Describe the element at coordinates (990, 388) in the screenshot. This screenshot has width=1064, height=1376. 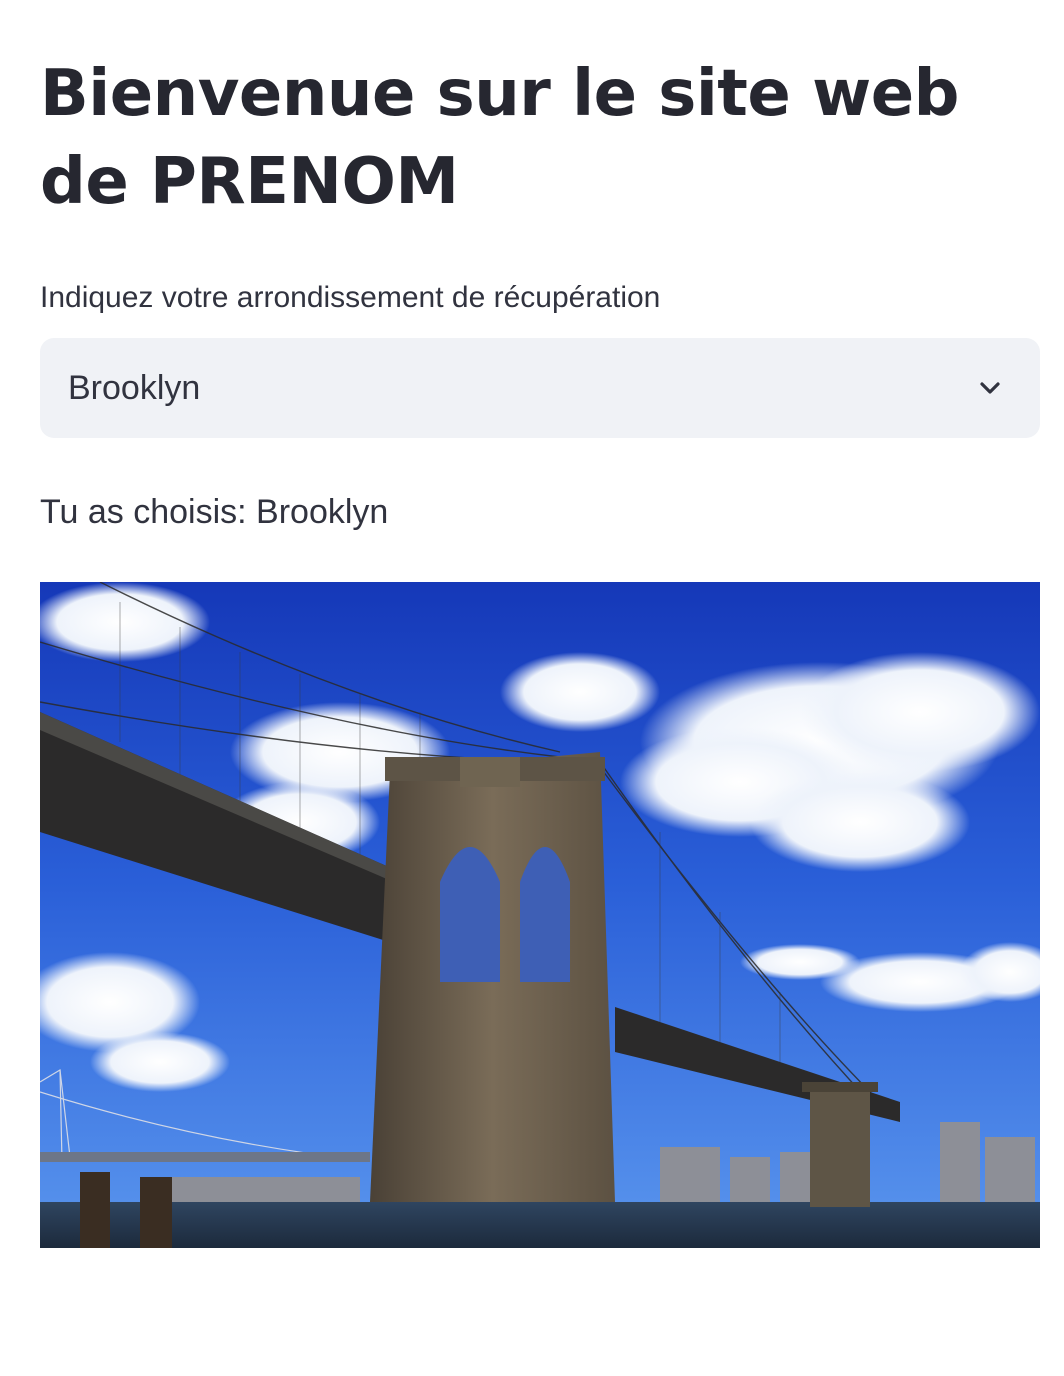
I see `chevron-down-icon` at that location.